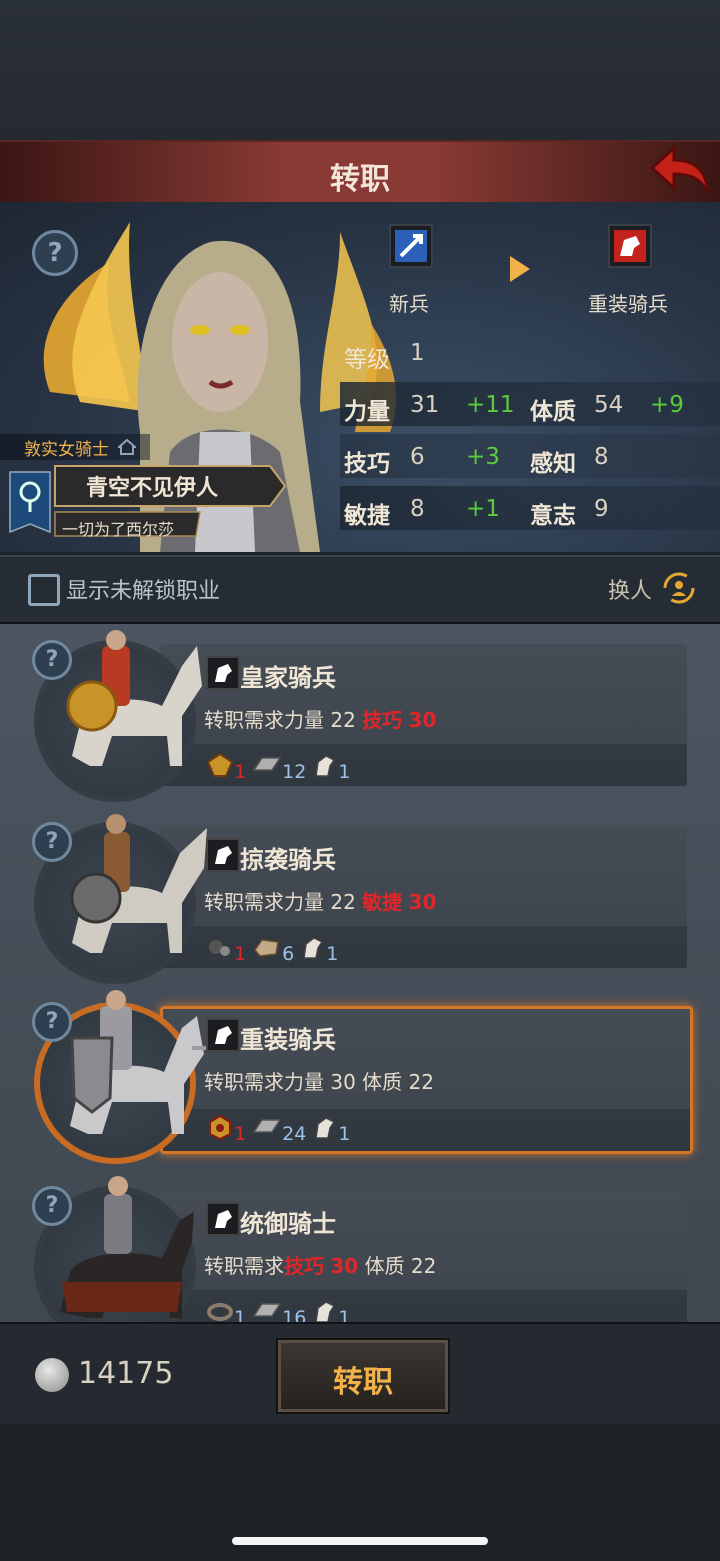  What do you see at coordinates (267, 948) in the screenshot?
I see `leather-icon` at bounding box center [267, 948].